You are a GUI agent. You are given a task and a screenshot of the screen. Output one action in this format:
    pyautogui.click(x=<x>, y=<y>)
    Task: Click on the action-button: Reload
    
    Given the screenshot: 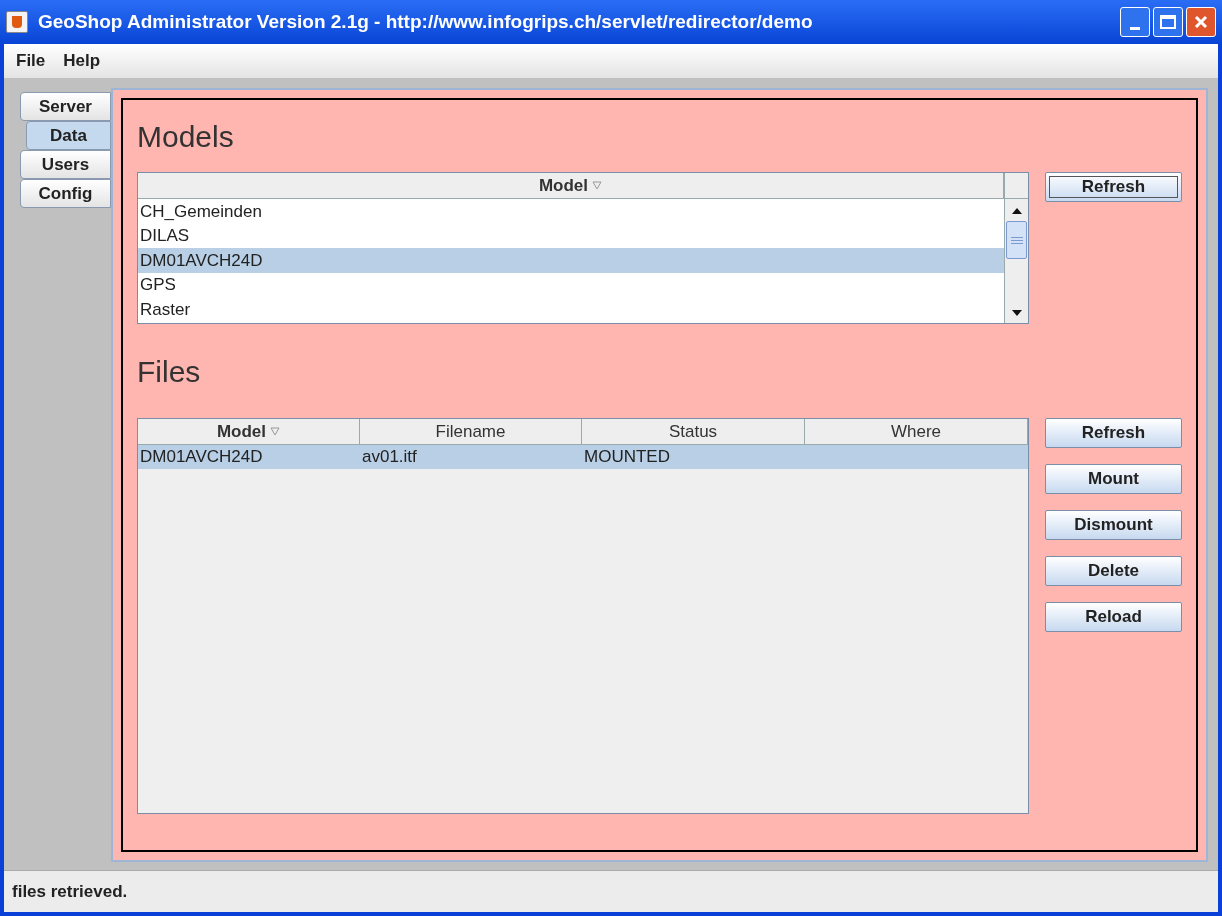 What is the action you would take?
    pyautogui.click(x=1113, y=617)
    